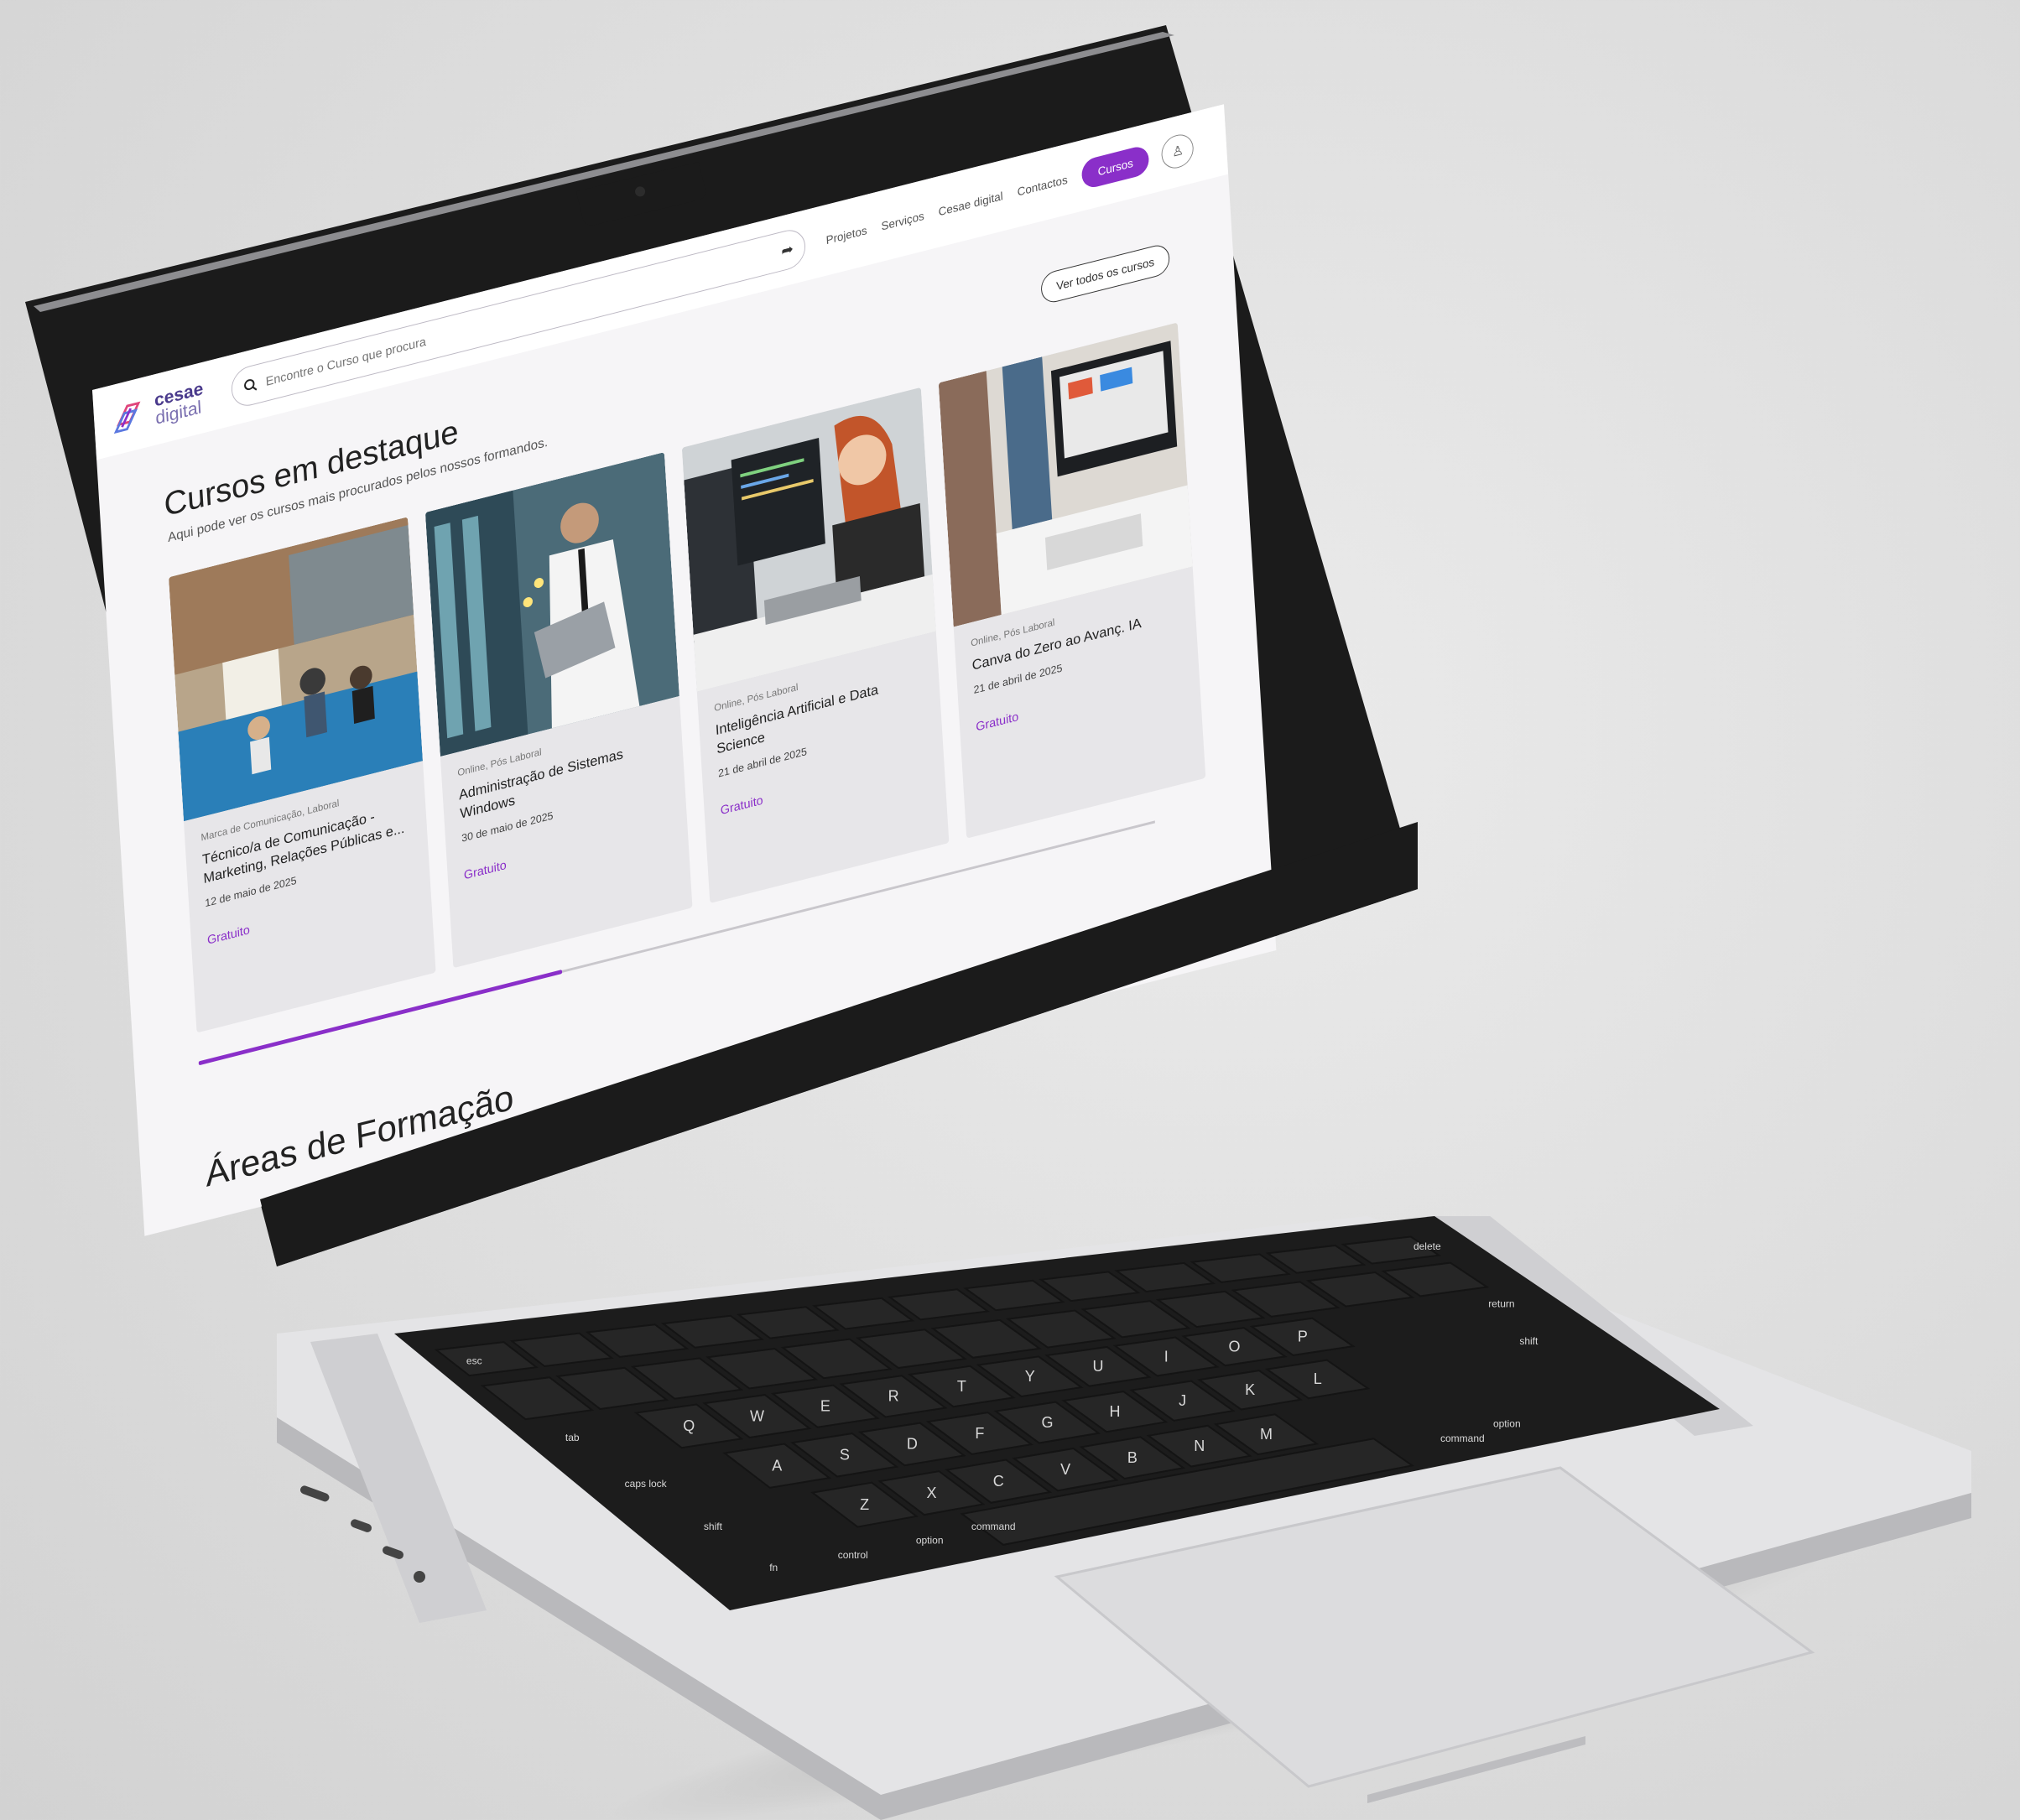 The height and width of the screenshot is (1820, 2020). What do you see at coordinates (777, 1466) in the screenshot?
I see `key-label: A` at bounding box center [777, 1466].